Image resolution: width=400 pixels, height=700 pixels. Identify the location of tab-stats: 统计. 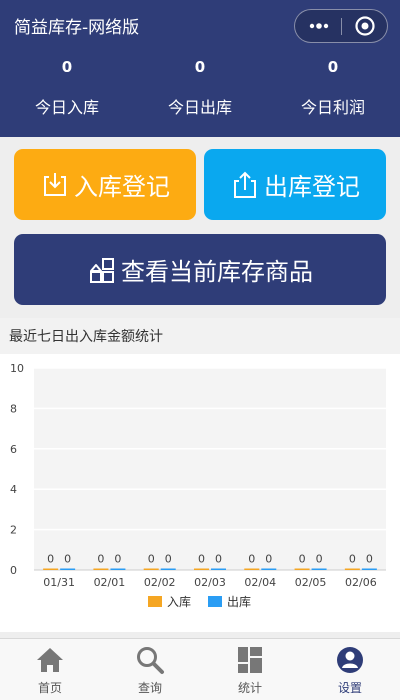
(250, 669).